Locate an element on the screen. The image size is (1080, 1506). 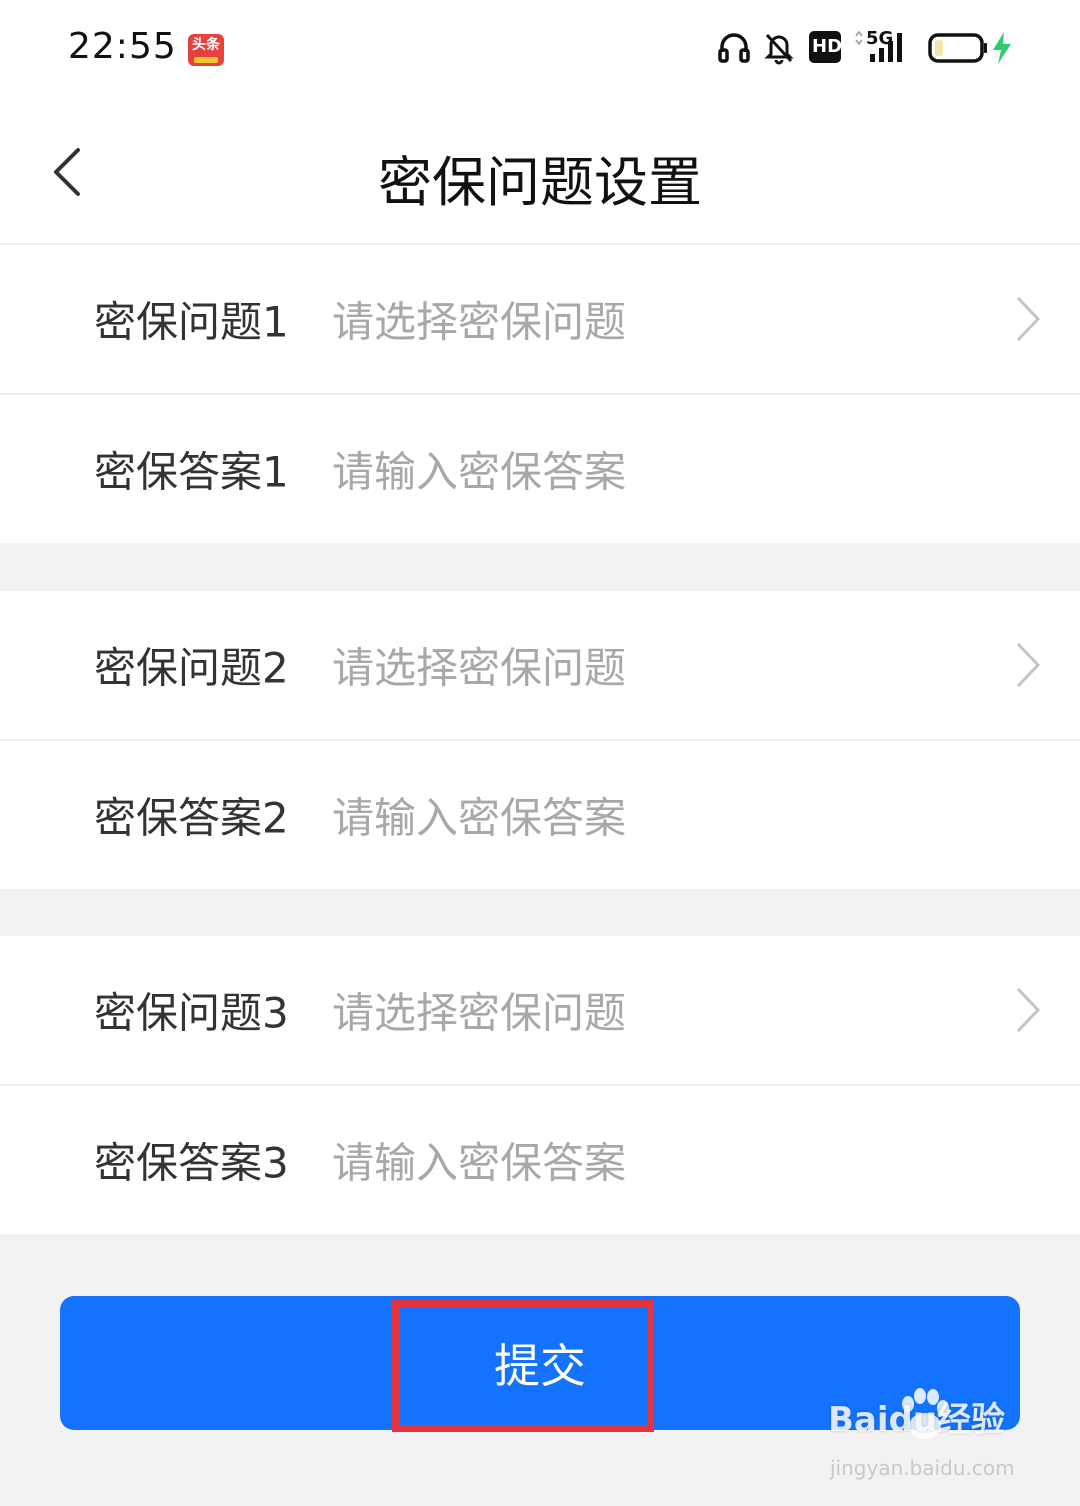
security-answer-3-row: 密保答案3 请输入密保答案 is located at coordinates (540, 1160).